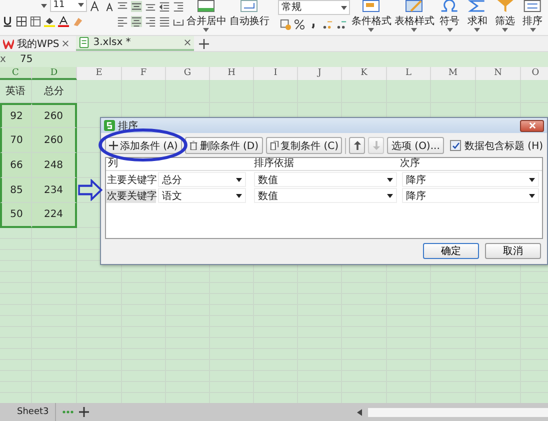 This screenshot has width=548, height=421. I want to click on column-header: E, so click(99, 73).